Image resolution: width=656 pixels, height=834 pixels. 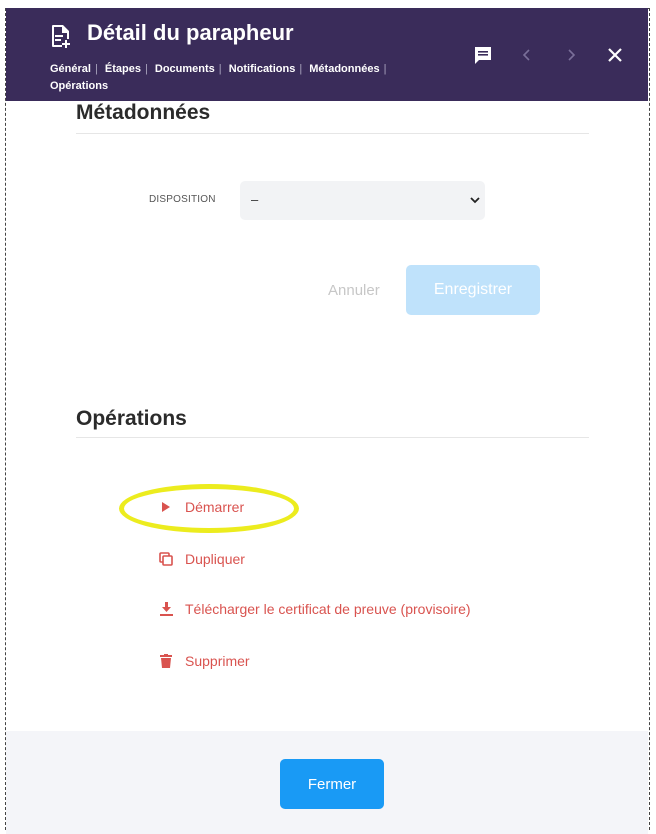 I want to click on cancel-button: Annuler, so click(x=354, y=290).